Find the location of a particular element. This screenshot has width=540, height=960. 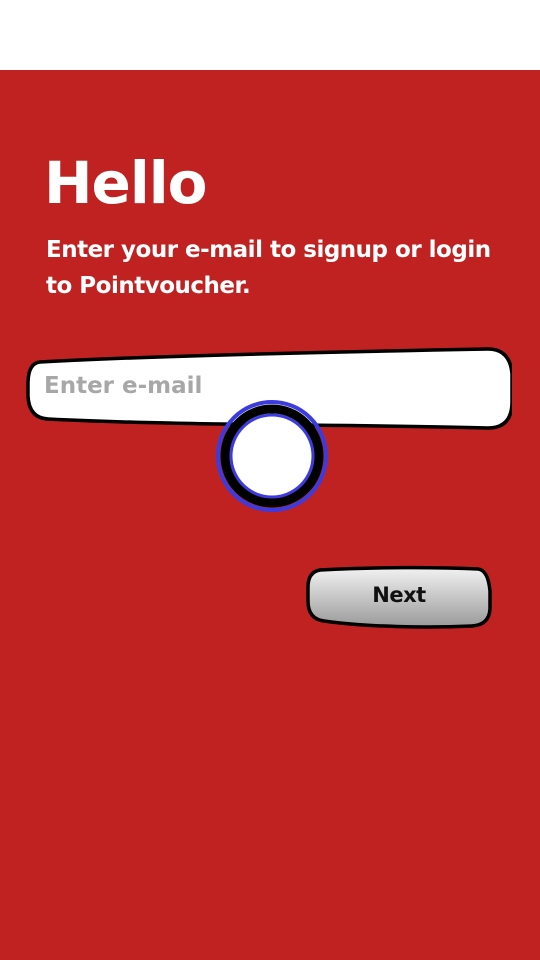

next-button-label: Next is located at coordinates (399, 595).